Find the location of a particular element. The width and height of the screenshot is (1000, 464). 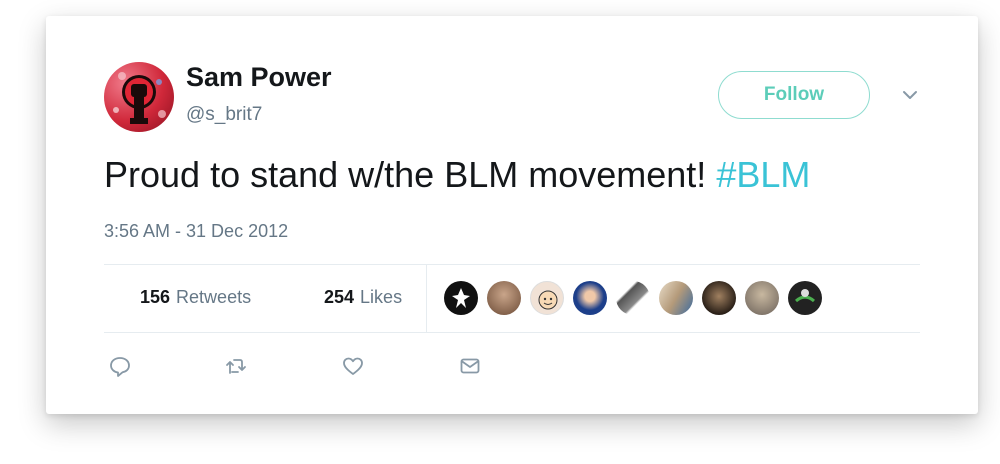

like-icon is located at coordinates (353, 366).